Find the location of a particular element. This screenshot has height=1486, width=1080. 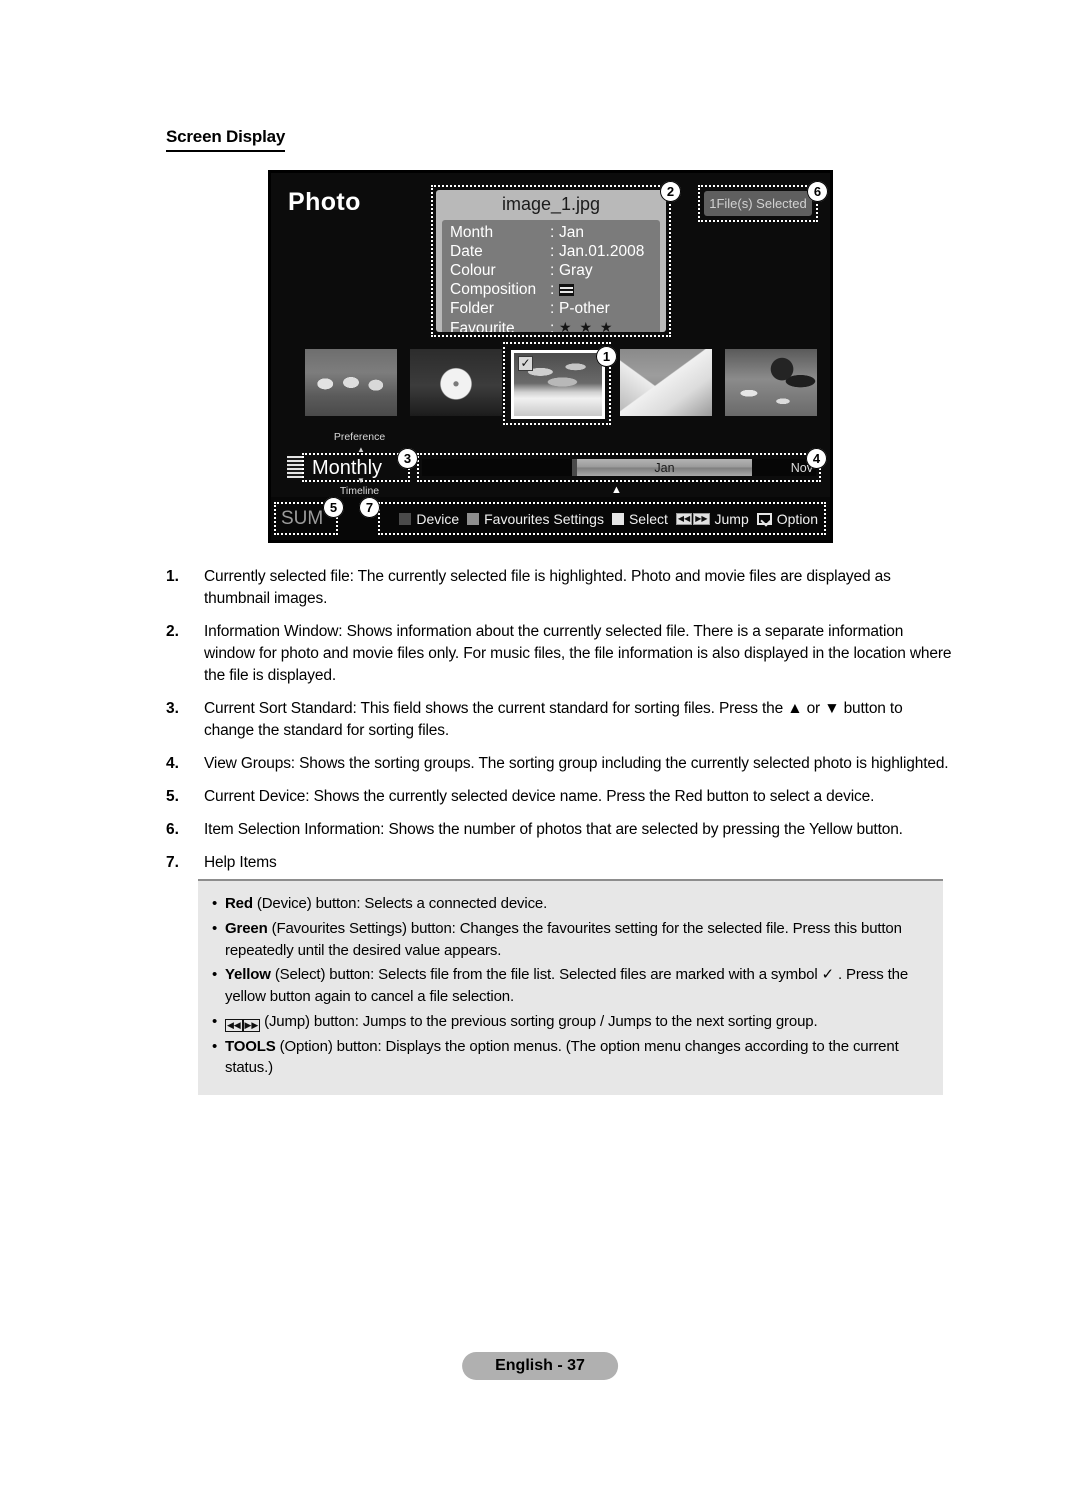

help-item-select: Select is located at coordinates (639, 518).